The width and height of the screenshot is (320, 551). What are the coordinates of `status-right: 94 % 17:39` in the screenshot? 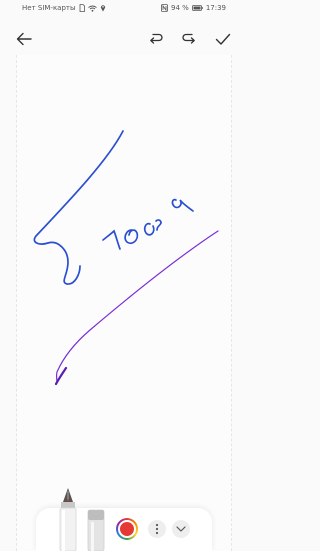 It's located at (193, 8).